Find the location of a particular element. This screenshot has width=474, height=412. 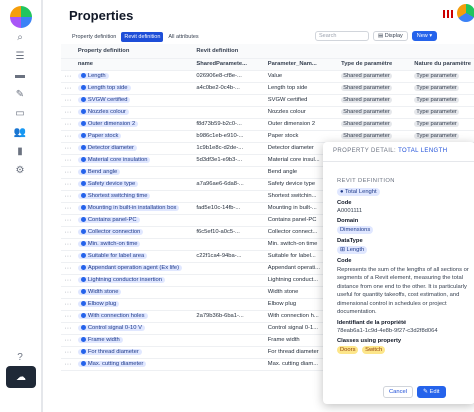

parameter-type-cell: Shared parameter is located at coordinates (375, 124).